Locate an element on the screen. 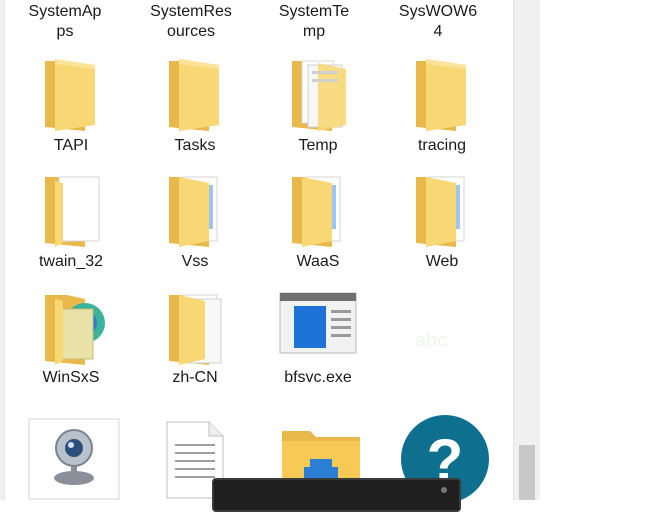  file-label: Tasks is located at coordinates (195, 145).